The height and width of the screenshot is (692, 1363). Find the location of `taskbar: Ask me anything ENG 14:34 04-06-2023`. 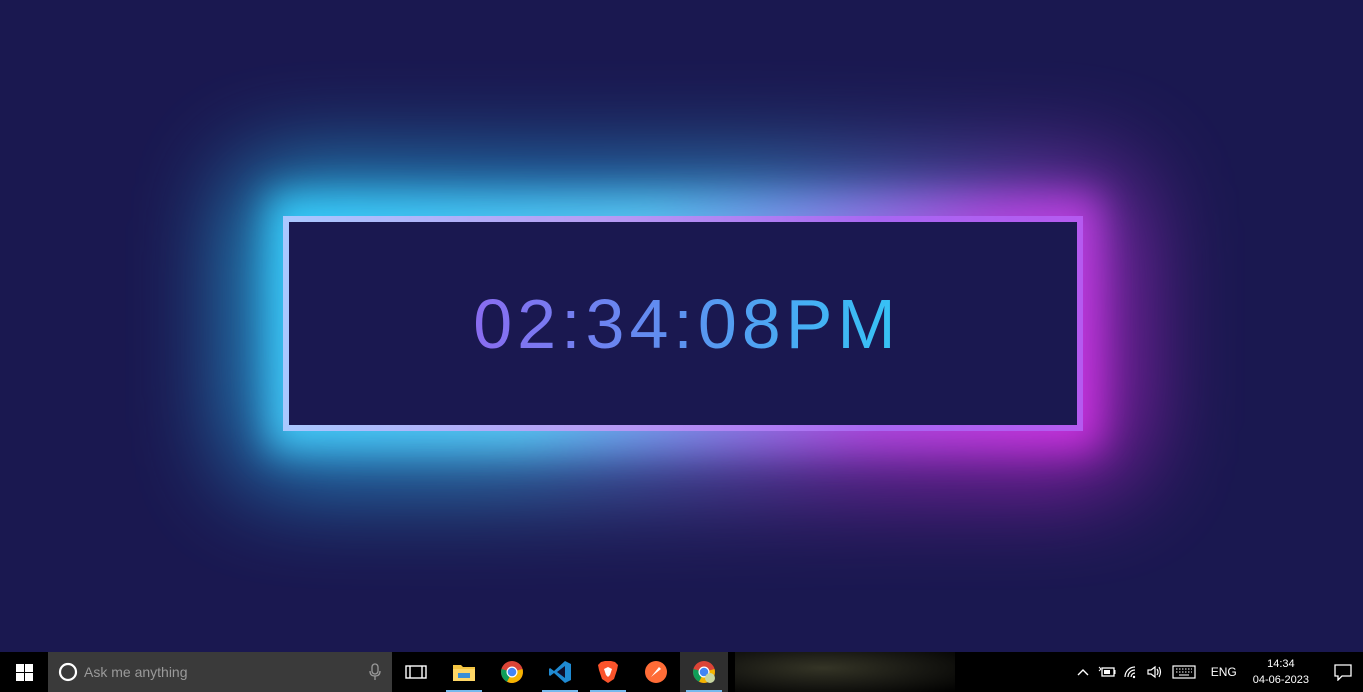

taskbar: Ask me anything ENG 14:34 04-06-2023 is located at coordinates (681, 672).